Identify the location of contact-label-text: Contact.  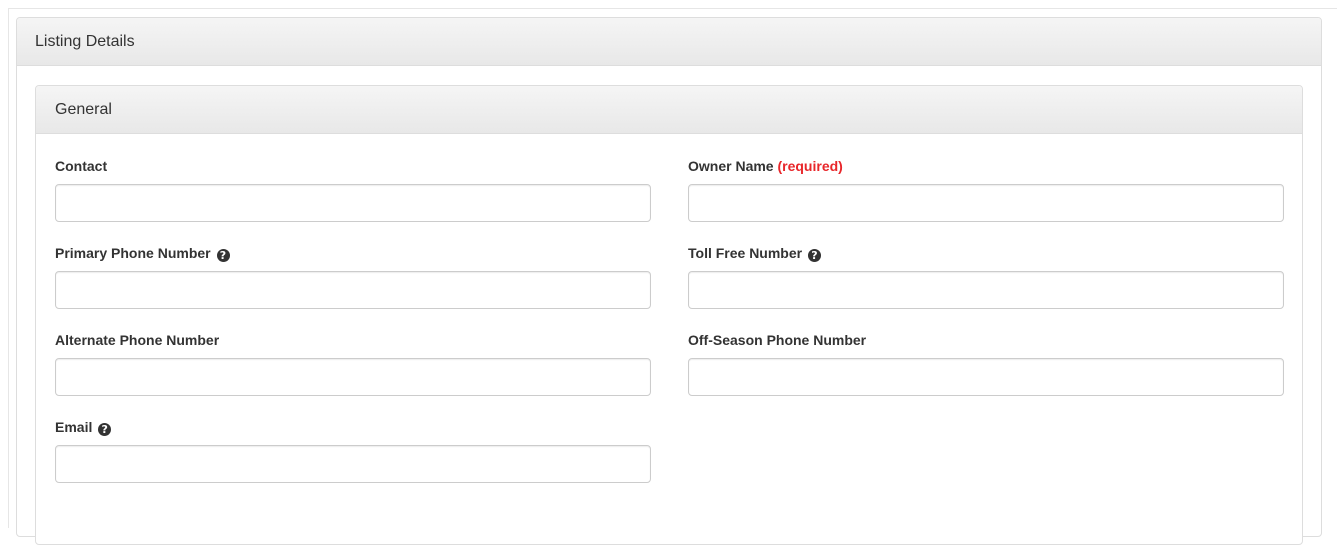
(81, 166).